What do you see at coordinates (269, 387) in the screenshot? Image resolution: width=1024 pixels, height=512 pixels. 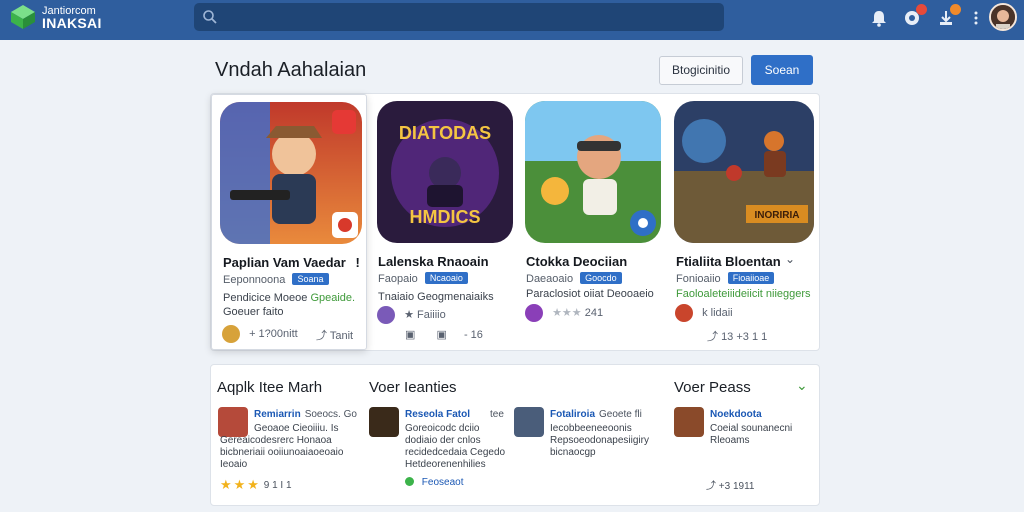 I see `section-title: Aqplk Itee Marh` at bounding box center [269, 387].